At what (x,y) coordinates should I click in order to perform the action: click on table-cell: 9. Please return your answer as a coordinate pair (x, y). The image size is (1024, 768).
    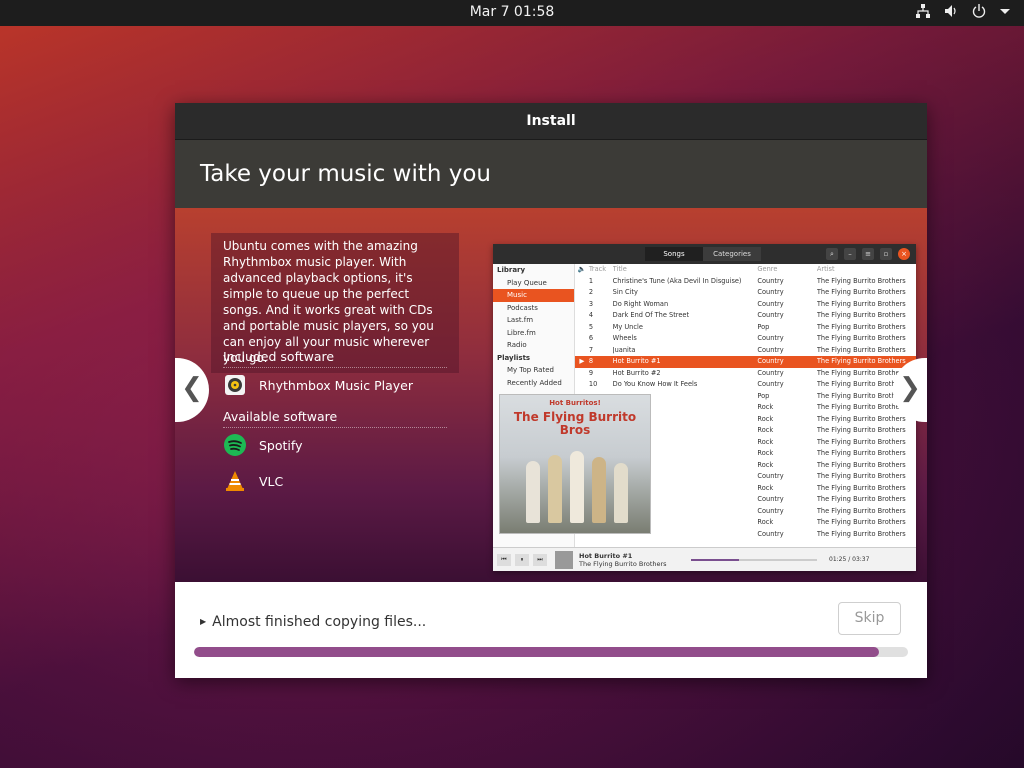
    Looking at the image, I should click on (591, 372).